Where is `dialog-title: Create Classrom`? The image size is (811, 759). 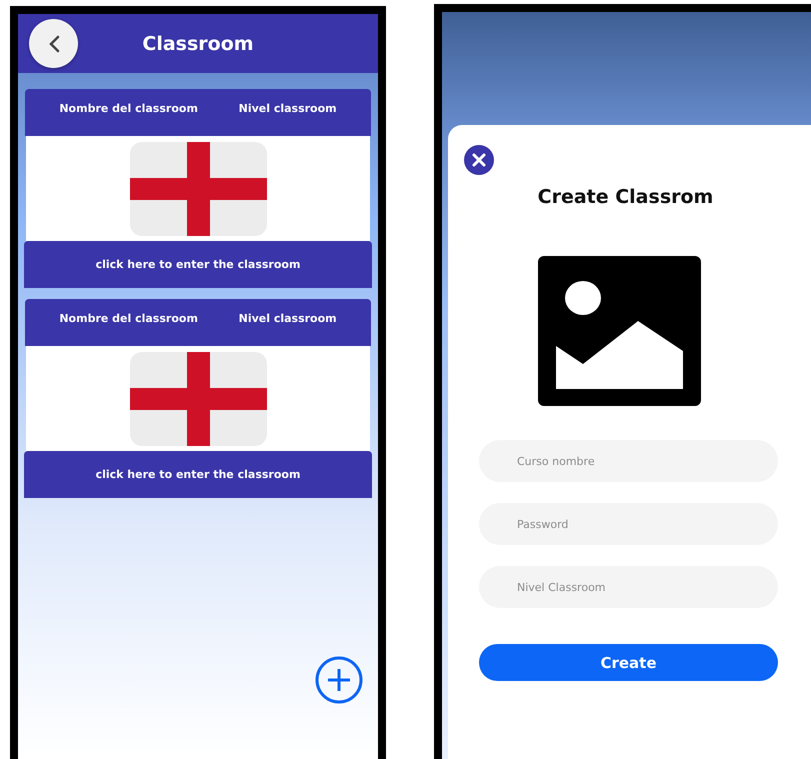 dialog-title: Create Classrom is located at coordinates (626, 197).